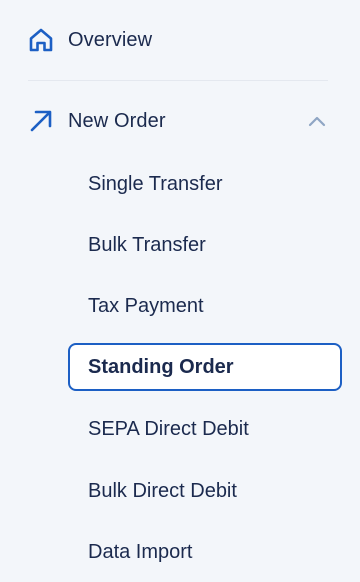 The width and height of the screenshot is (360, 582). What do you see at coordinates (205, 367) in the screenshot?
I see `nav-subitem-standing-order: Standing Order` at bounding box center [205, 367].